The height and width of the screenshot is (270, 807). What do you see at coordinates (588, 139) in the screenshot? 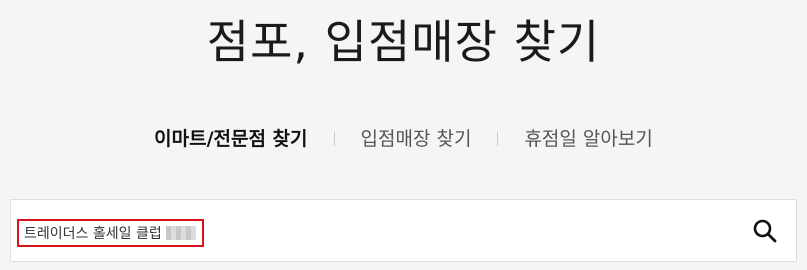
I see `tab-holiday-info: 휴점일 알아보기` at bounding box center [588, 139].